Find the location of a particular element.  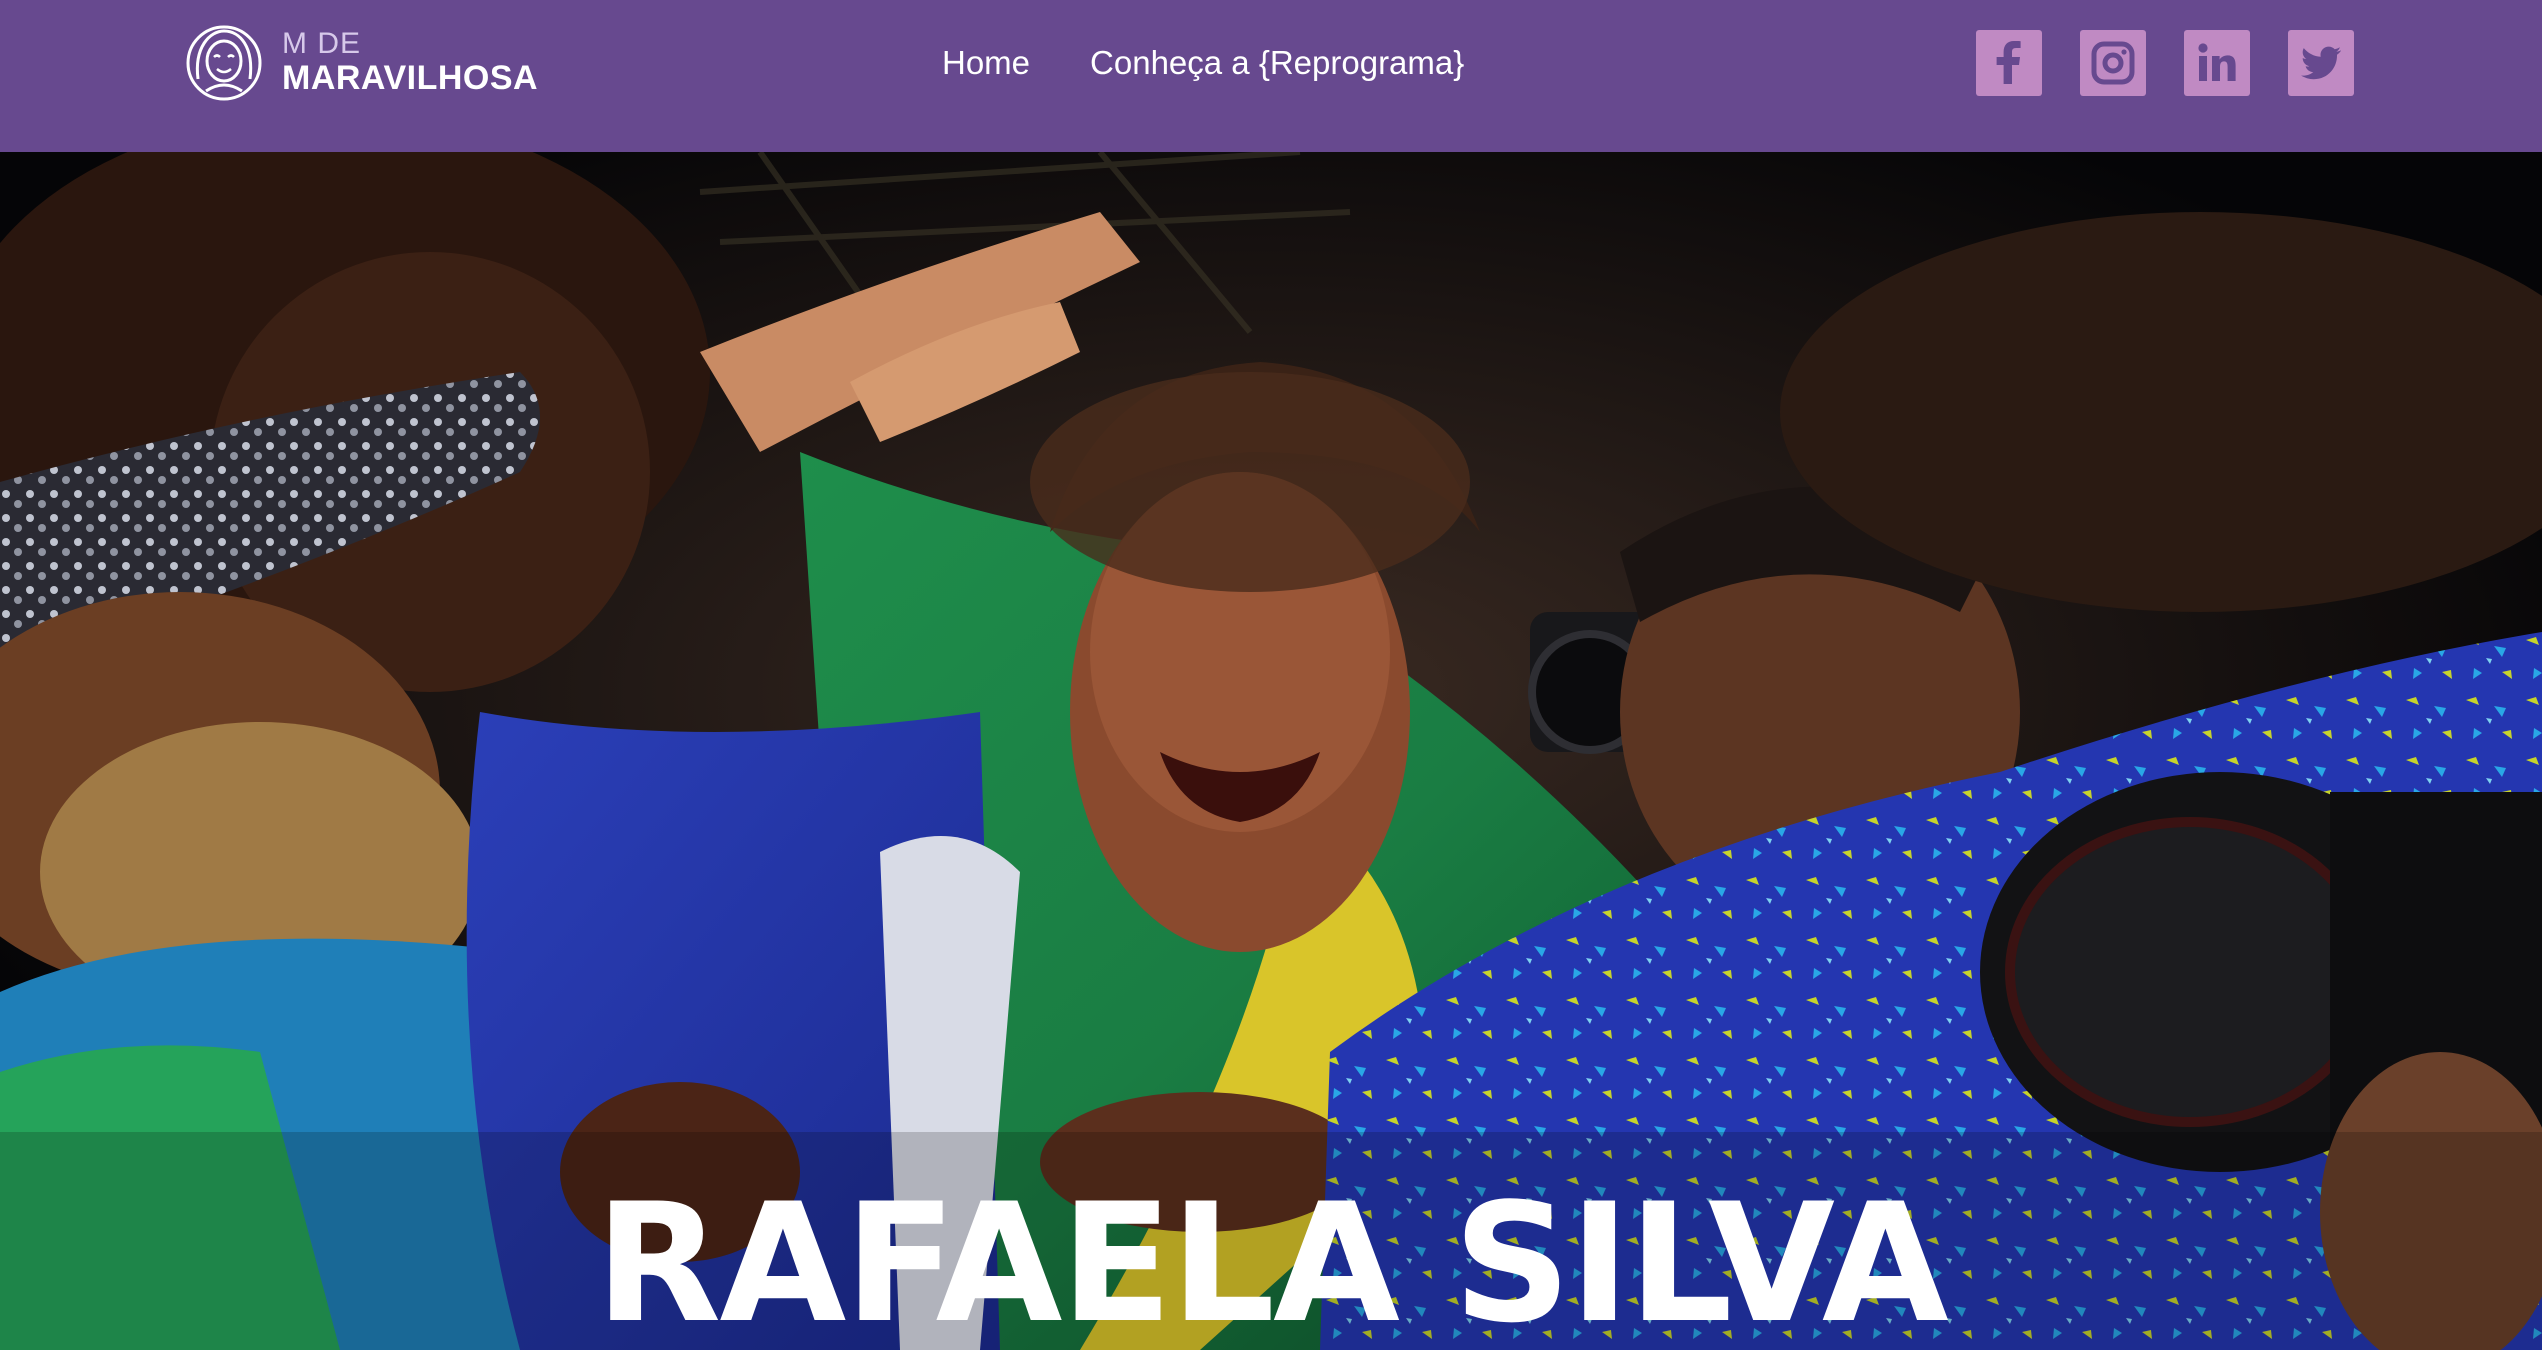

instagram-icon is located at coordinates (2113, 63).